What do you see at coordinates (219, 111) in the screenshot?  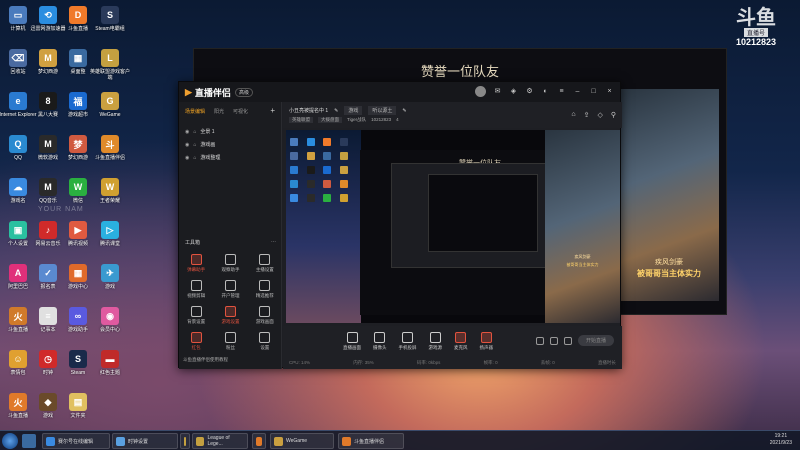 I see `tab-sun: 阳光` at bounding box center [219, 111].